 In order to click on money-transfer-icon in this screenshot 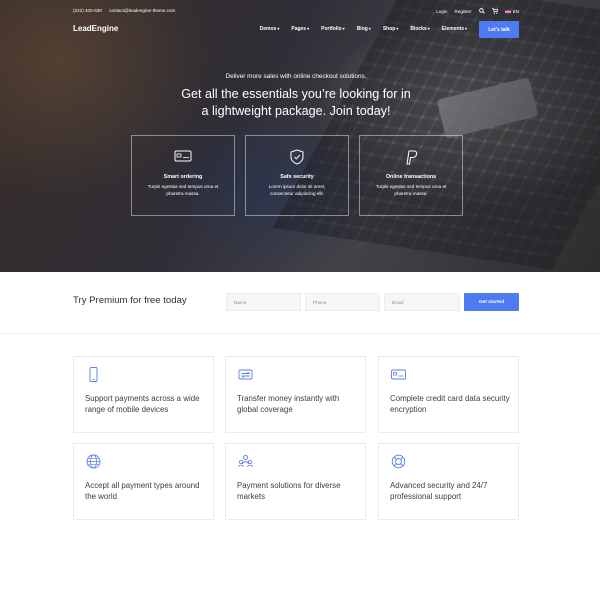, I will do `click(245, 374)`.